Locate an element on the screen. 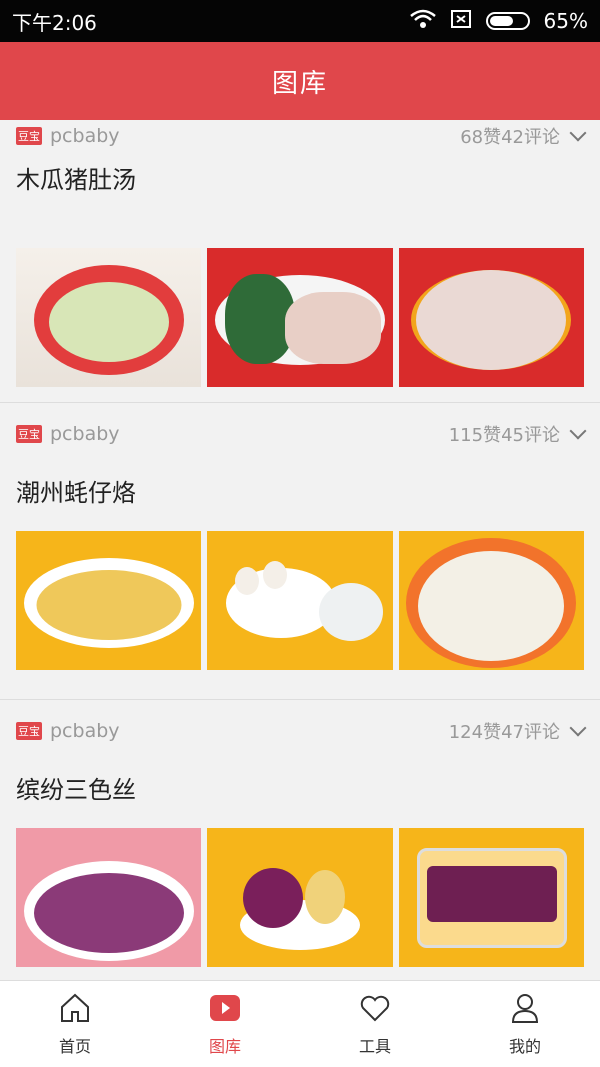 This screenshot has height=1067, width=600. page-title: 图库 is located at coordinates (299, 83).